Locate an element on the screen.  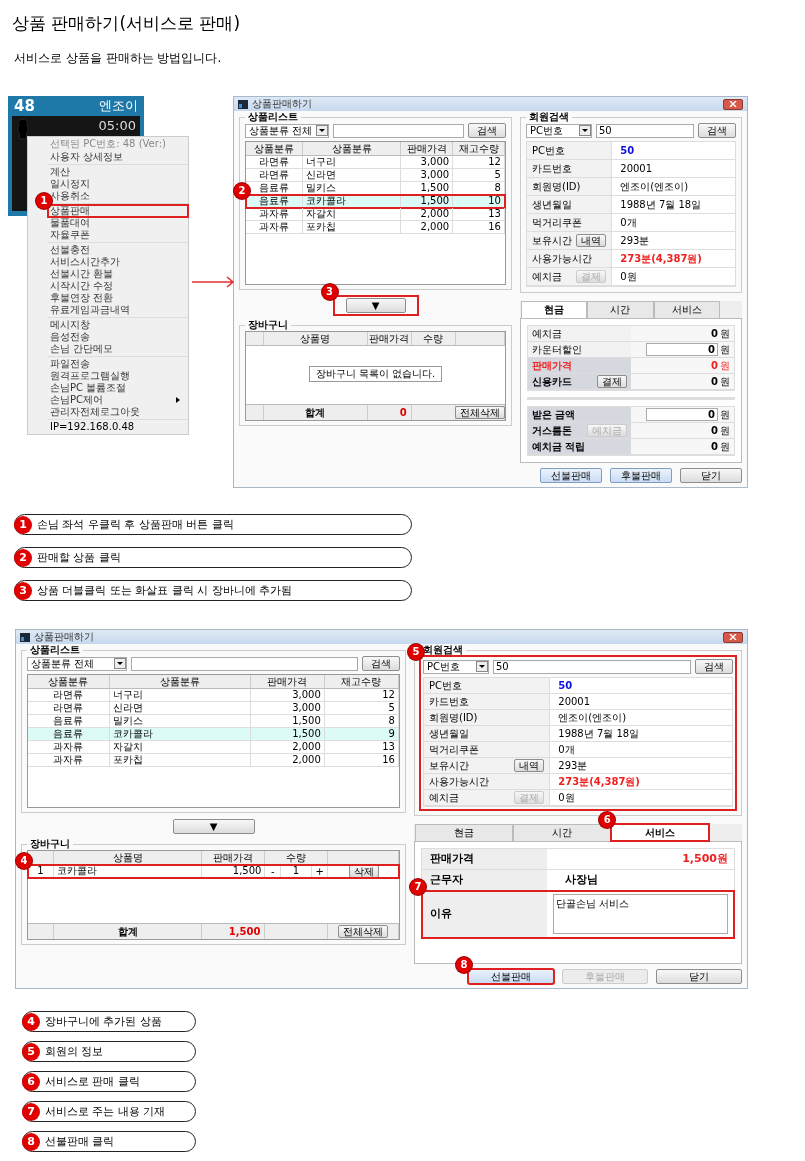
table-cell: 음료류 is located at coordinates (69, 721).